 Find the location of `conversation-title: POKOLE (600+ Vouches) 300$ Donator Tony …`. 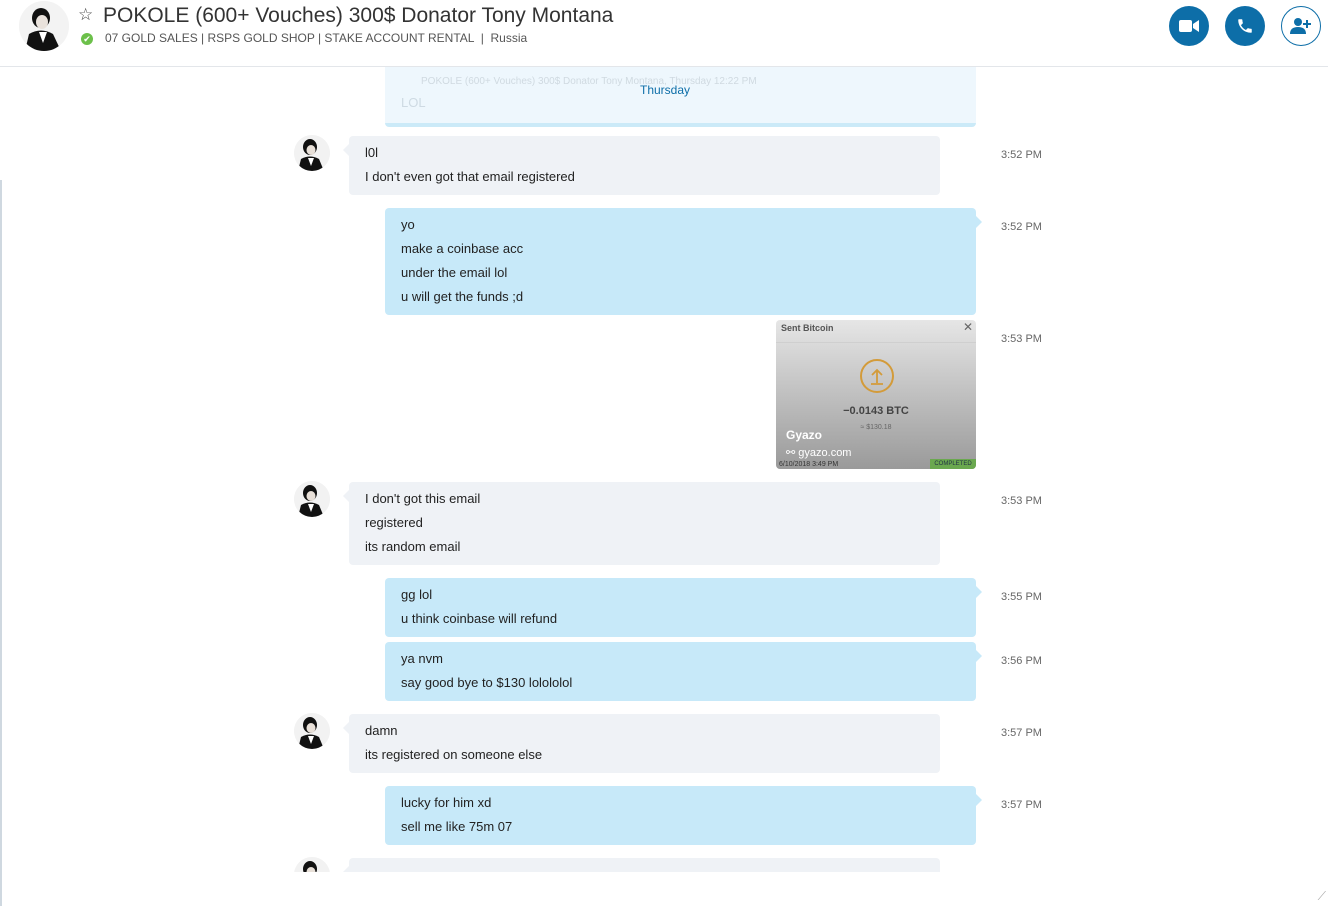

conversation-title: POKOLE (600+ Vouches) 300$ Donator Tony … is located at coordinates (358, 16).